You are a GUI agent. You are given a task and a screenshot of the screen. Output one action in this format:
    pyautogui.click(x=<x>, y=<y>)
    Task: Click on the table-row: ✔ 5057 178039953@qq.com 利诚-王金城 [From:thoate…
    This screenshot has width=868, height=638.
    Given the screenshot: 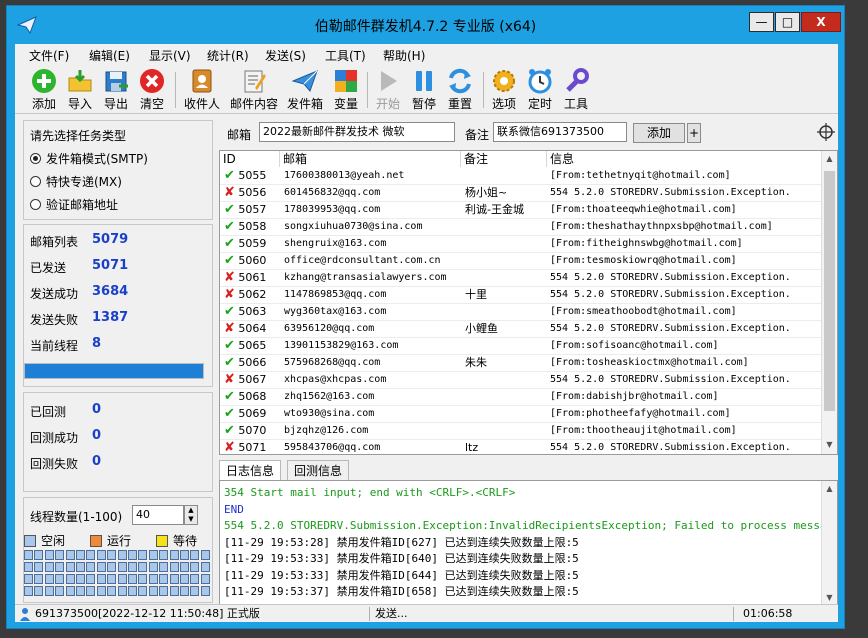 What is the action you would take?
    pyautogui.click(x=522, y=210)
    